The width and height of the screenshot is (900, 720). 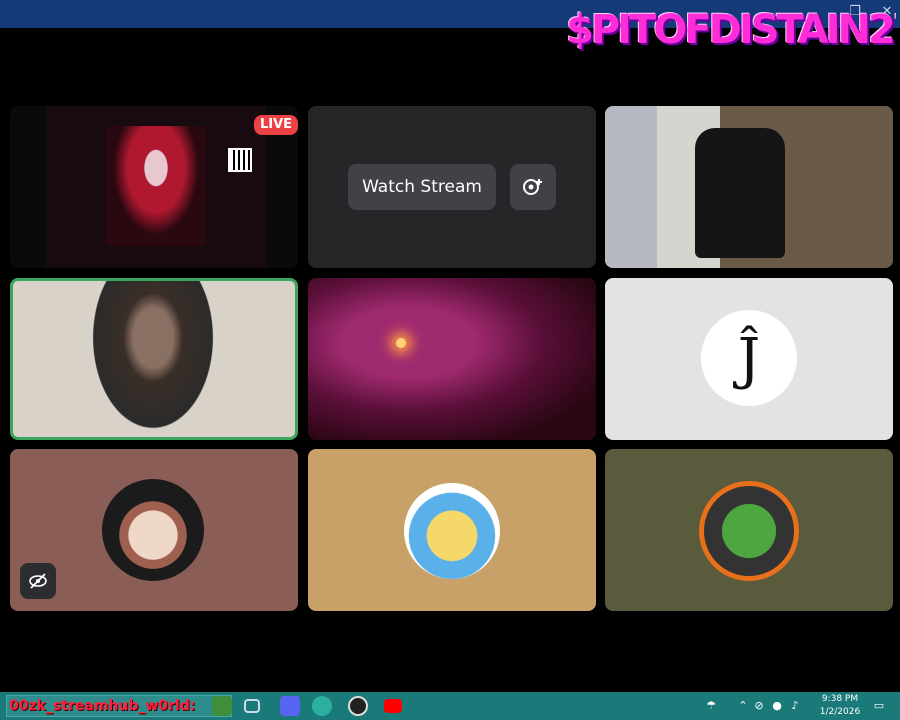 I want to click on avatar-tile-j: Ĵ, so click(x=749, y=359).